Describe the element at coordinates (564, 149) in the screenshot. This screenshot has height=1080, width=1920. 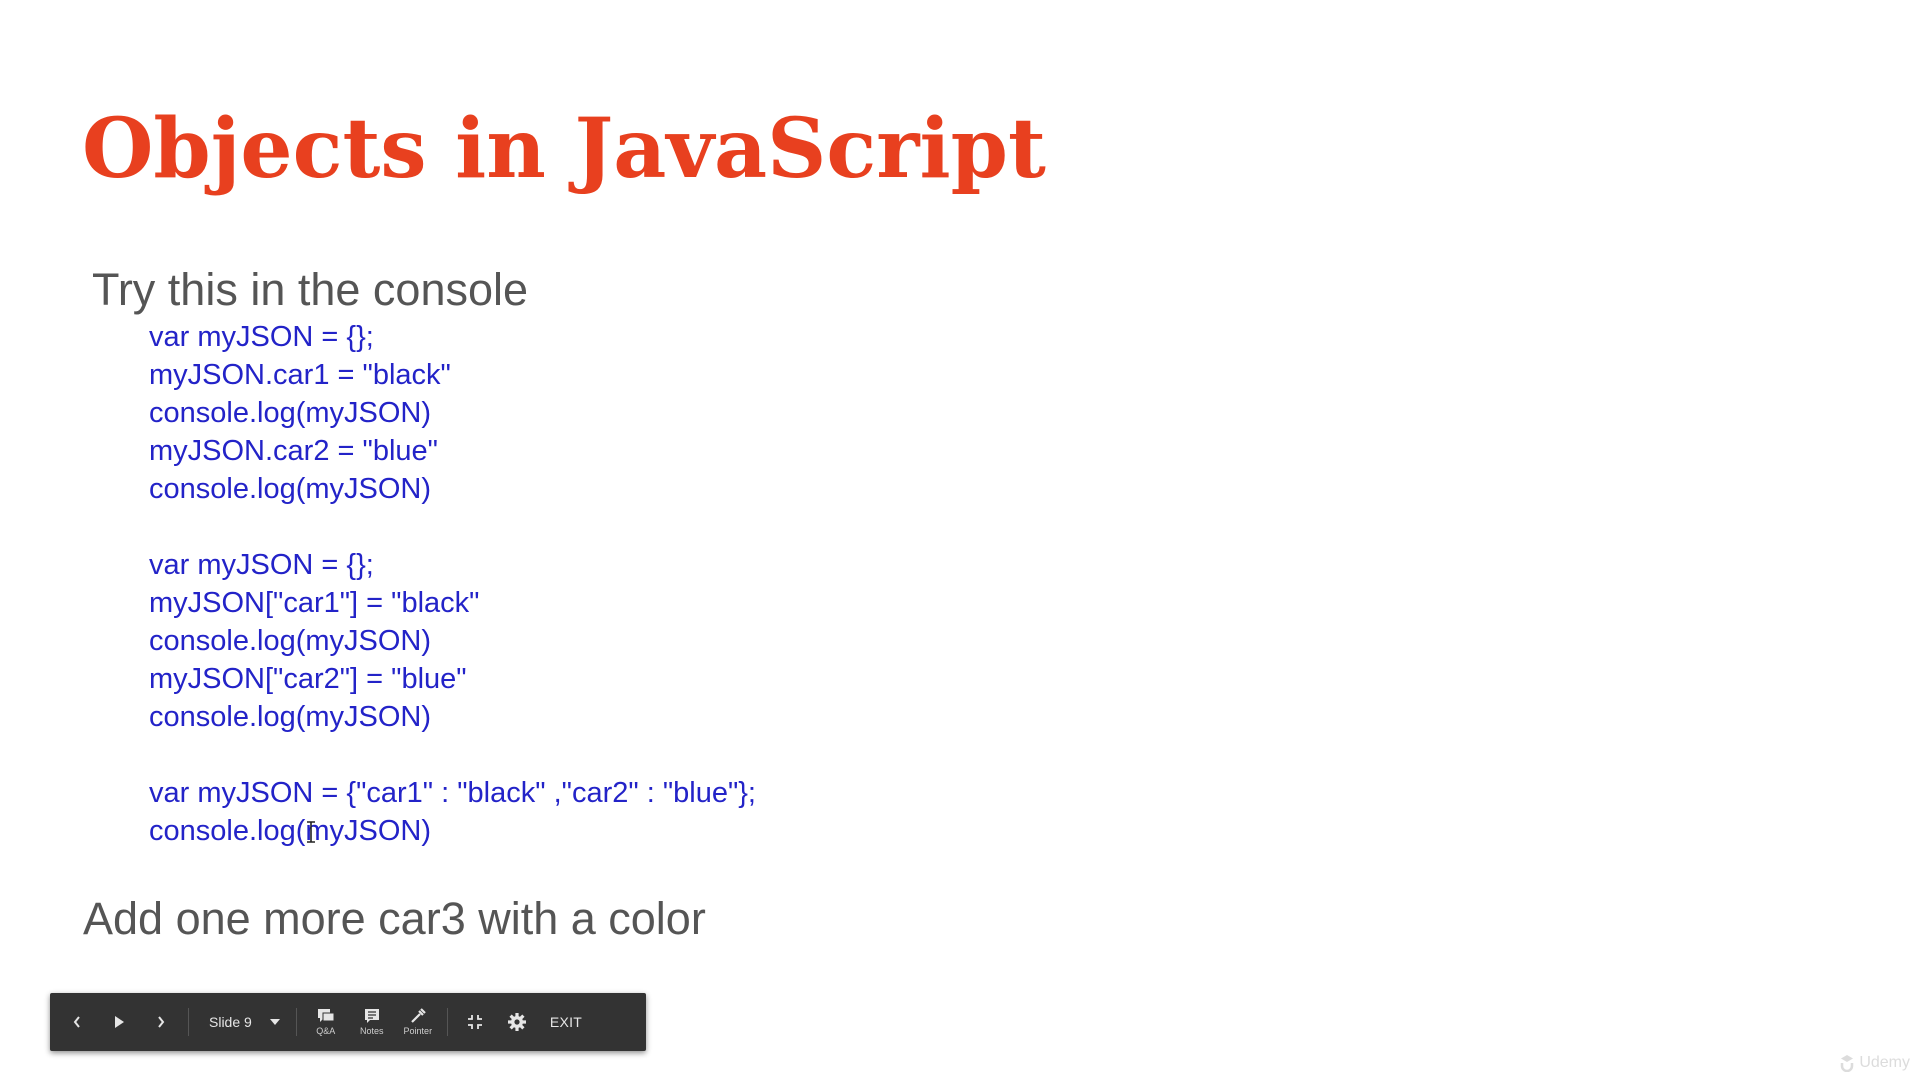
I see `slide-title: Objects in JavaScript` at that location.